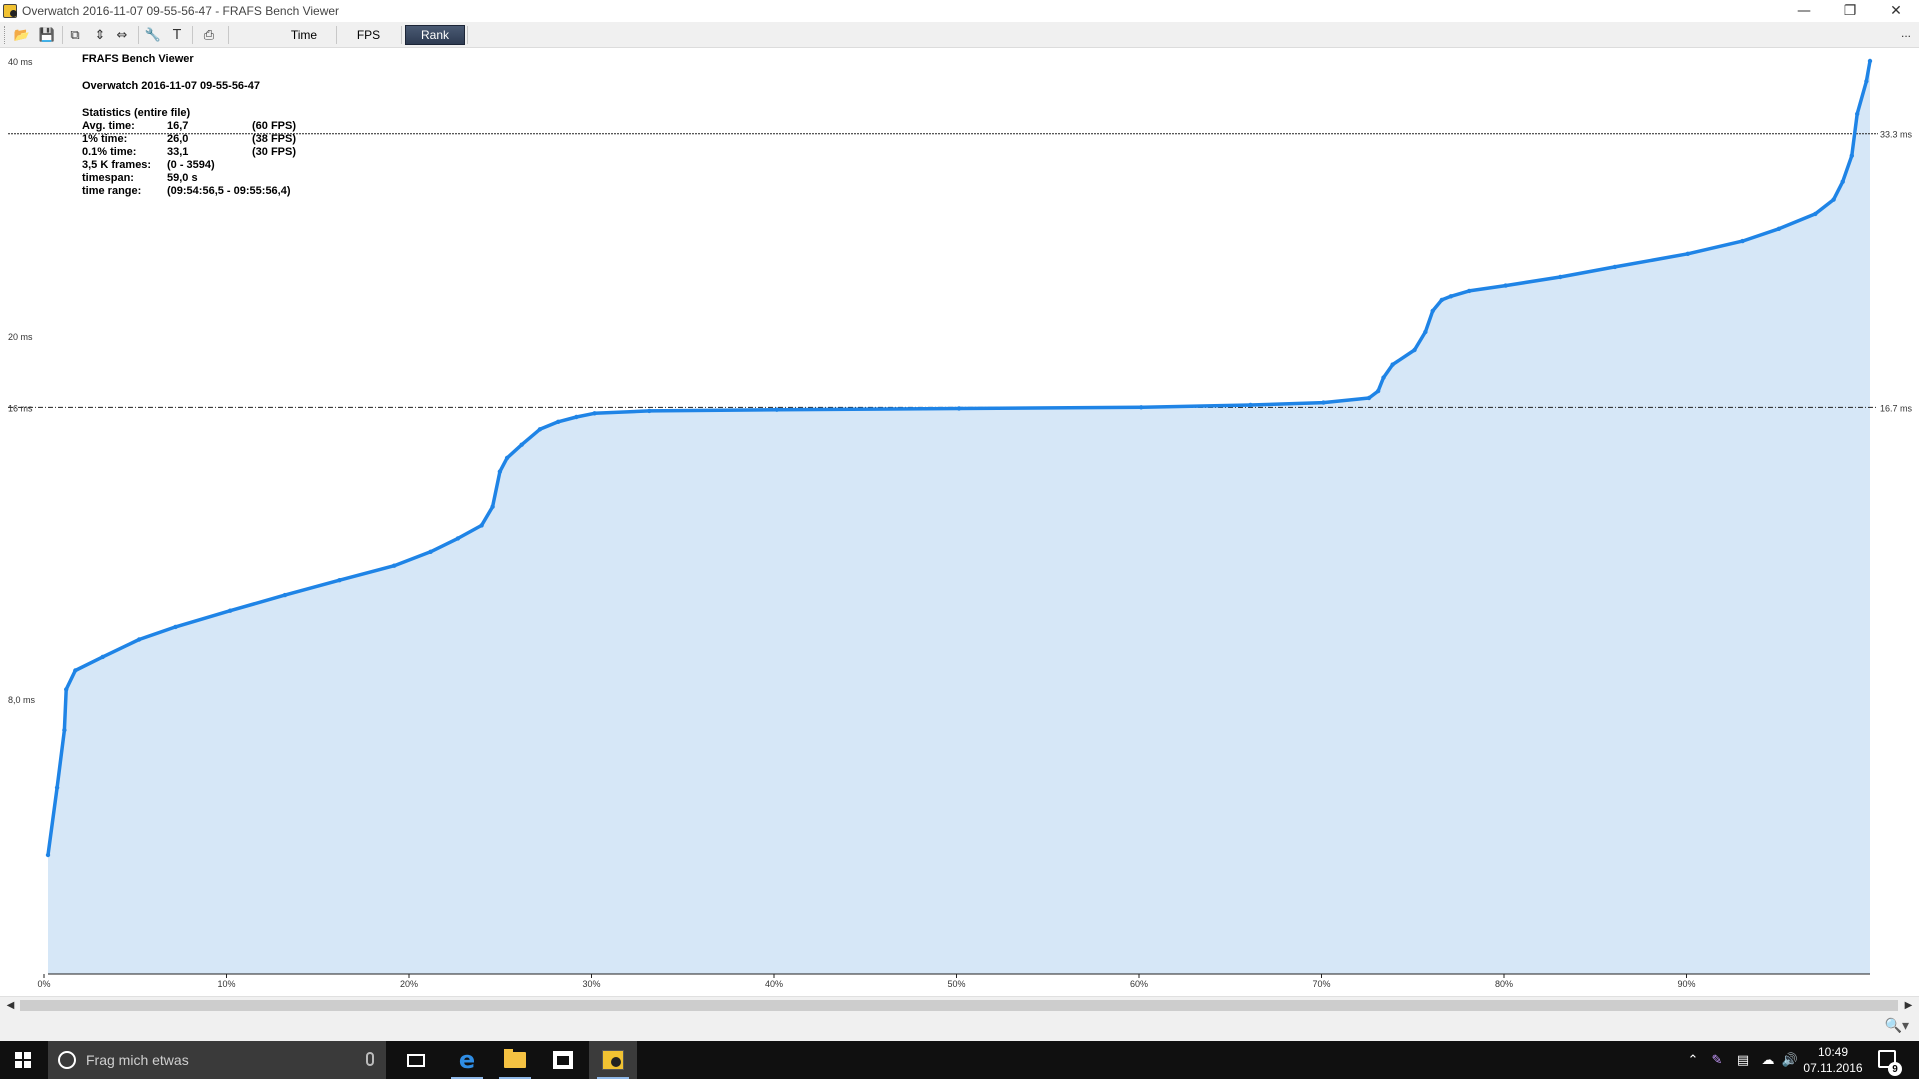  What do you see at coordinates (178, 126) in the screenshot?
I see `stat-value: 16,7` at bounding box center [178, 126].